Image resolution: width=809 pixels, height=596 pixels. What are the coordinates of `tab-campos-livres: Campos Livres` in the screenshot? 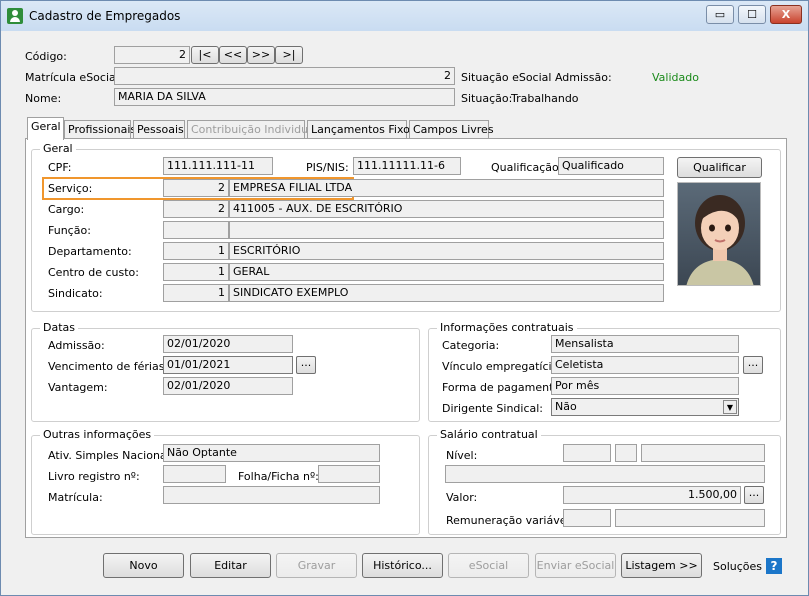 It's located at (451, 129).